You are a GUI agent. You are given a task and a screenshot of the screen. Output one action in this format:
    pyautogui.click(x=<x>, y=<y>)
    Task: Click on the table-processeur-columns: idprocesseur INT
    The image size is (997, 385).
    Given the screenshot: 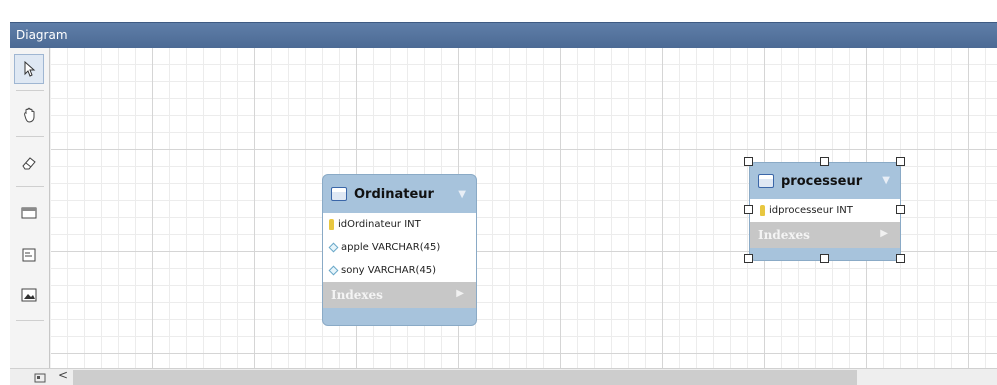 What is the action you would take?
    pyautogui.click(x=825, y=210)
    